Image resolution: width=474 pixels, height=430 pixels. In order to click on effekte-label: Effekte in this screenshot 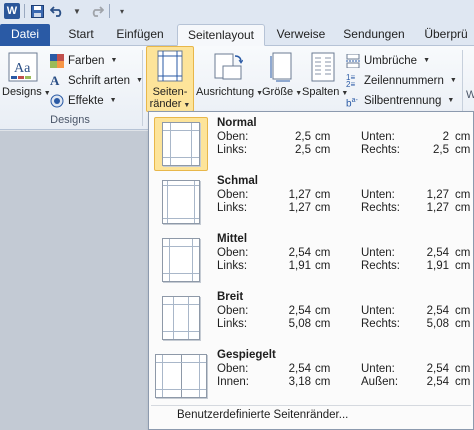, I will do `click(86, 100)`.